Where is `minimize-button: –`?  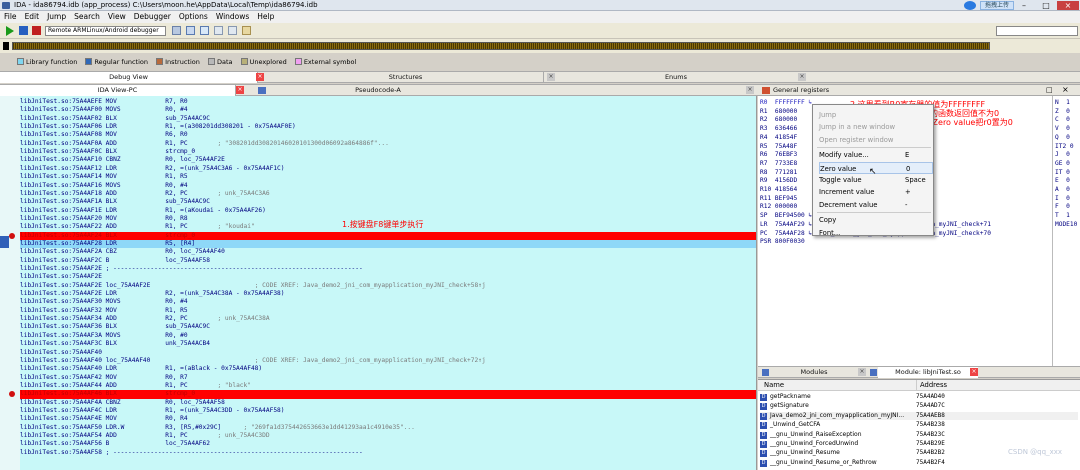
minimize-button: – is located at coordinates (1024, 5).